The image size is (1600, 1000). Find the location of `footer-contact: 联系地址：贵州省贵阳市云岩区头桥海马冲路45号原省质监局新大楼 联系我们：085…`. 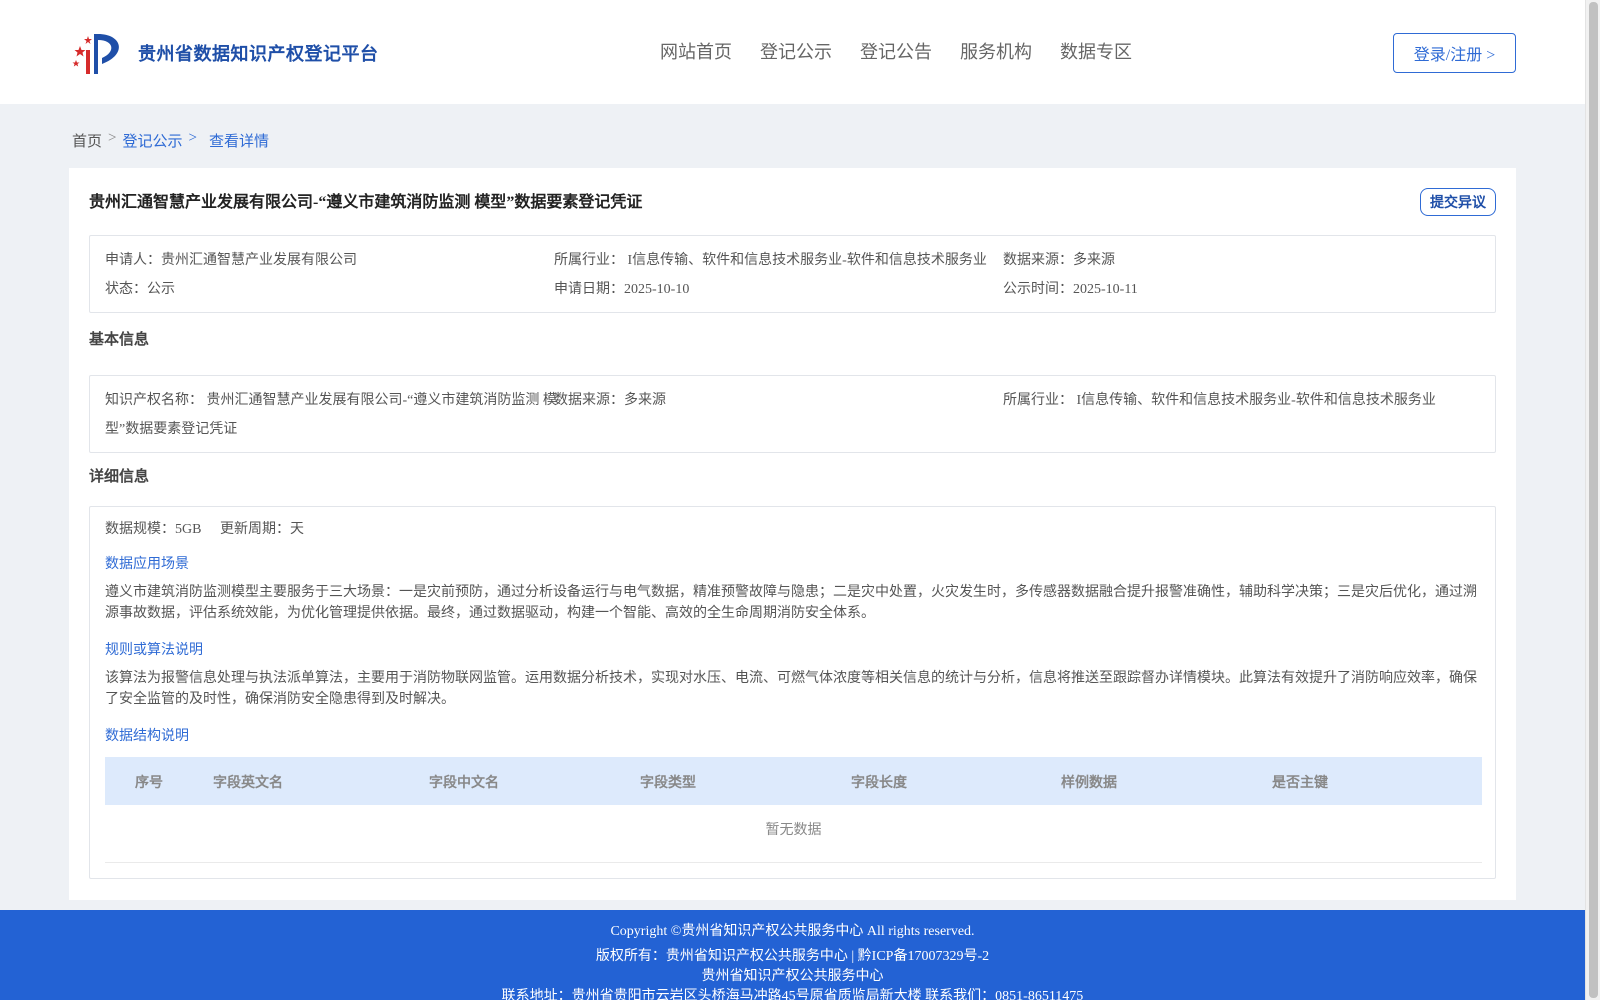

footer-contact: 联系地址：贵州省贵阳市云岩区头桥海马冲路45号原省质监局新大楼 联系我们：085… is located at coordinates (792, 994).